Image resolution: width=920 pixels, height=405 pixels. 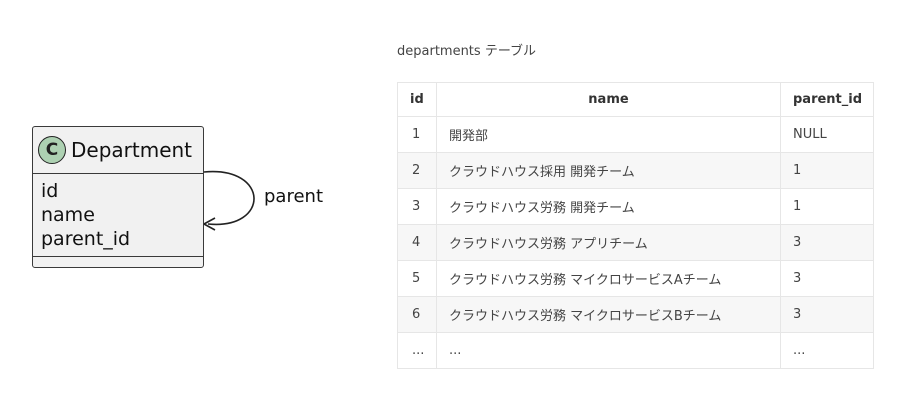 I want to click on cell-id: 2, so click(x=417, y=170).